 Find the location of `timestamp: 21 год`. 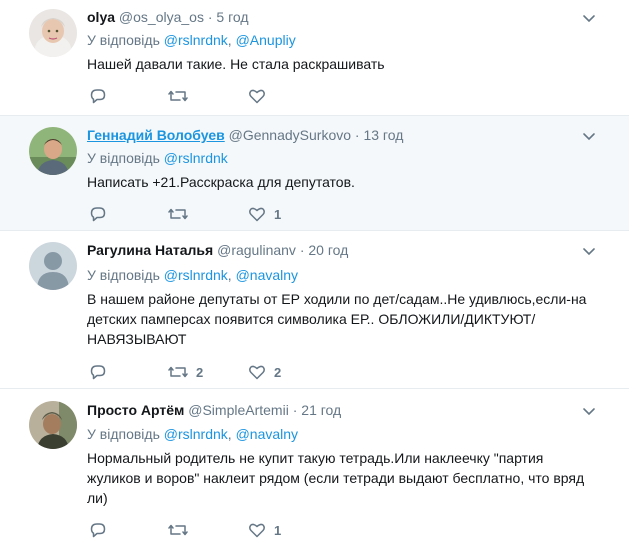

timestamp: 21 год is located at coordinates (321, 410).